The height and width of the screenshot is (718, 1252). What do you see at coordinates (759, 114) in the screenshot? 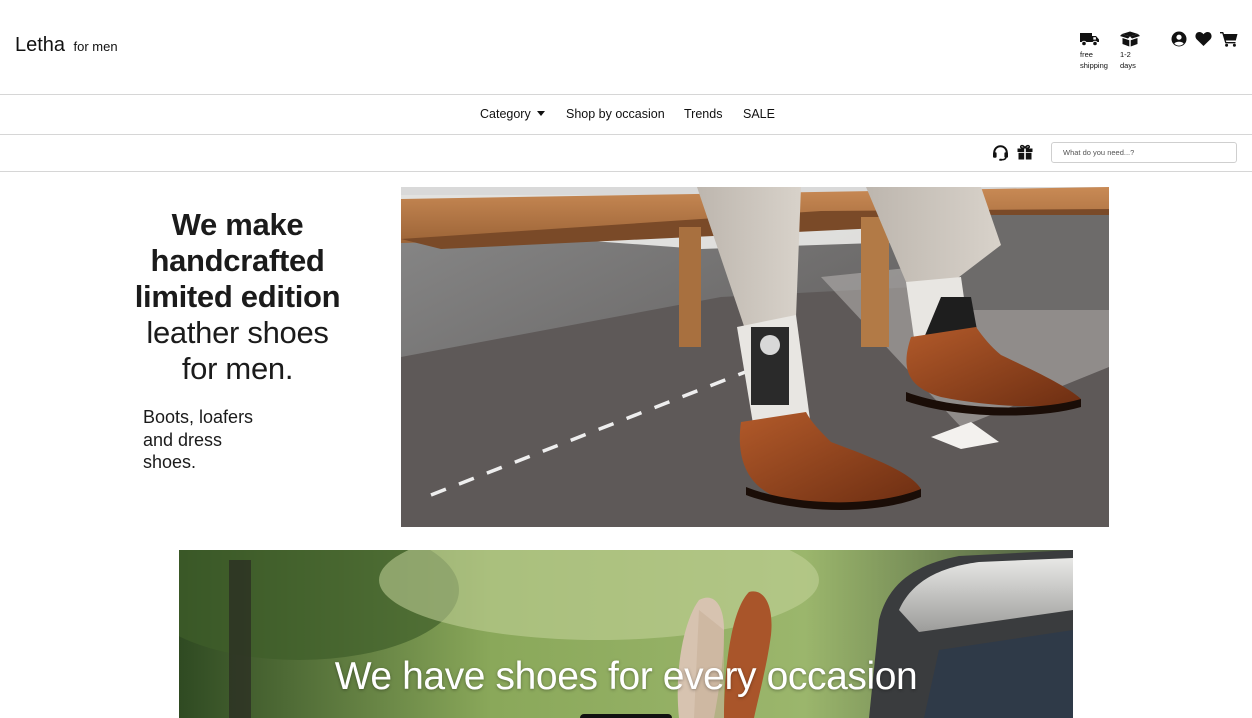
I see `nav-sale: SALE` at bounding box center [759, 114].